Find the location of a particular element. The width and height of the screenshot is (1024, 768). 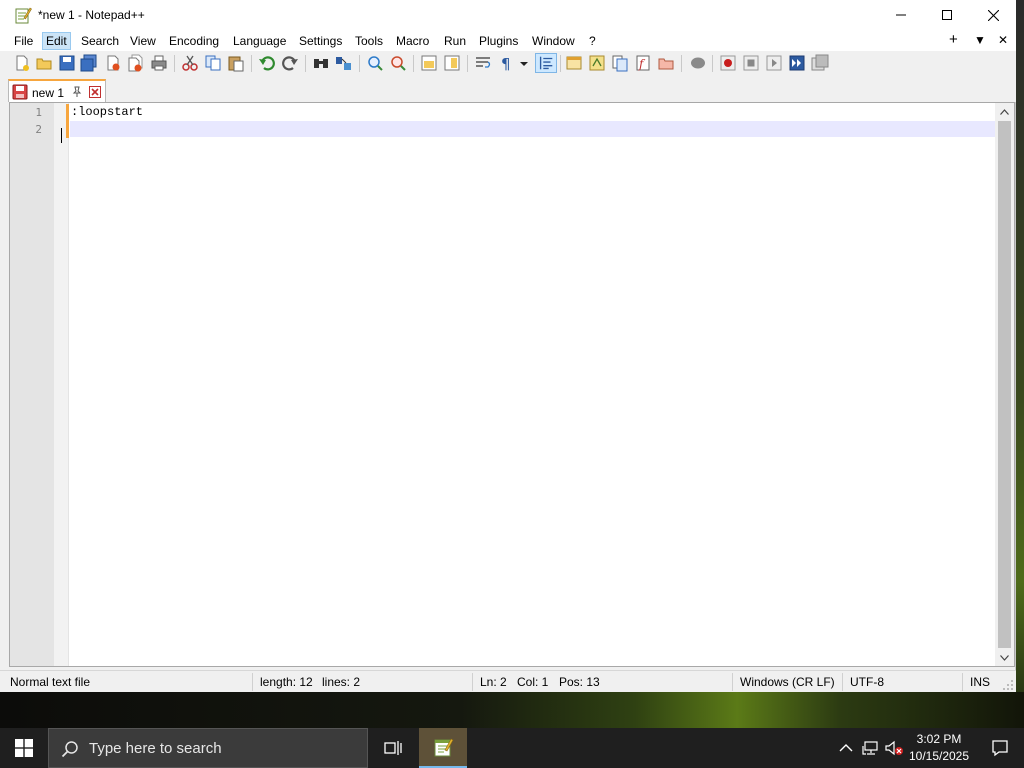

sync-vertical-icon is located at coordinates (429, 63).